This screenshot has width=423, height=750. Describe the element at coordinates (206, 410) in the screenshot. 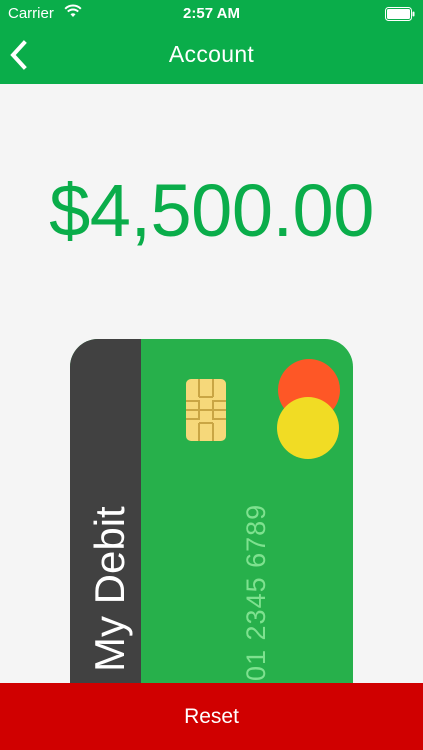

I see `chip-icon` at that location.